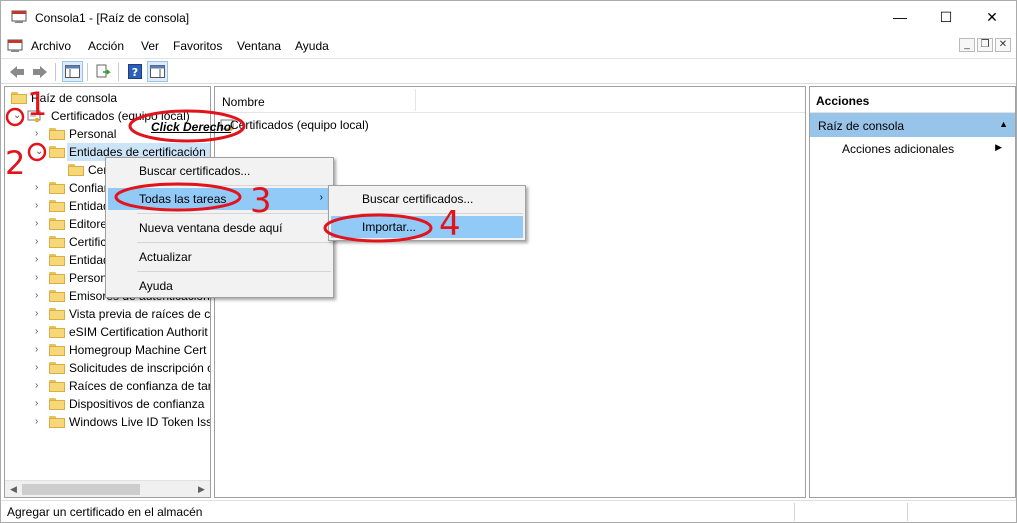  What do you see at coordinates (211, 228) in the screenshot?
I see `context-item-label: Nueva ventana desde aquí` at bounding box center [211, 228].